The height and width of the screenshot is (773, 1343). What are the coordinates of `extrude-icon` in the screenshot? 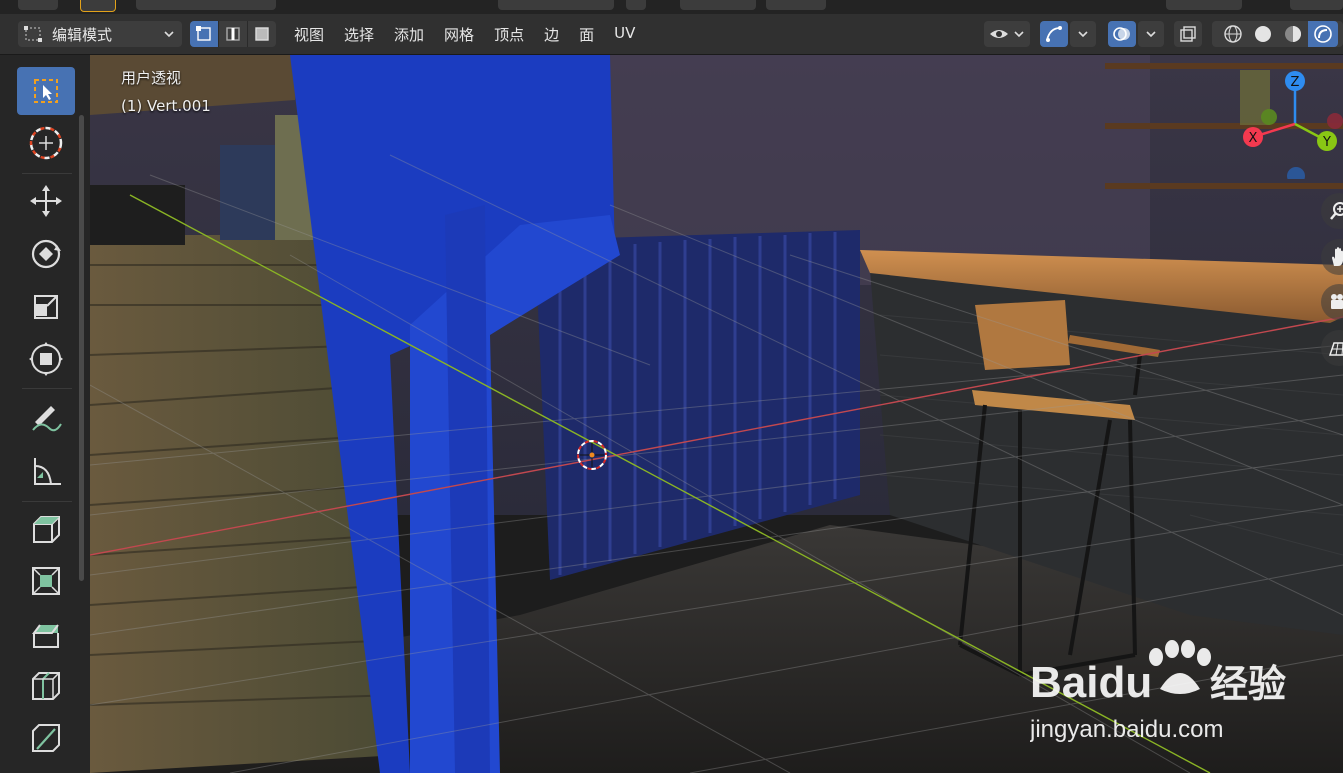 It's located at (46, 529).